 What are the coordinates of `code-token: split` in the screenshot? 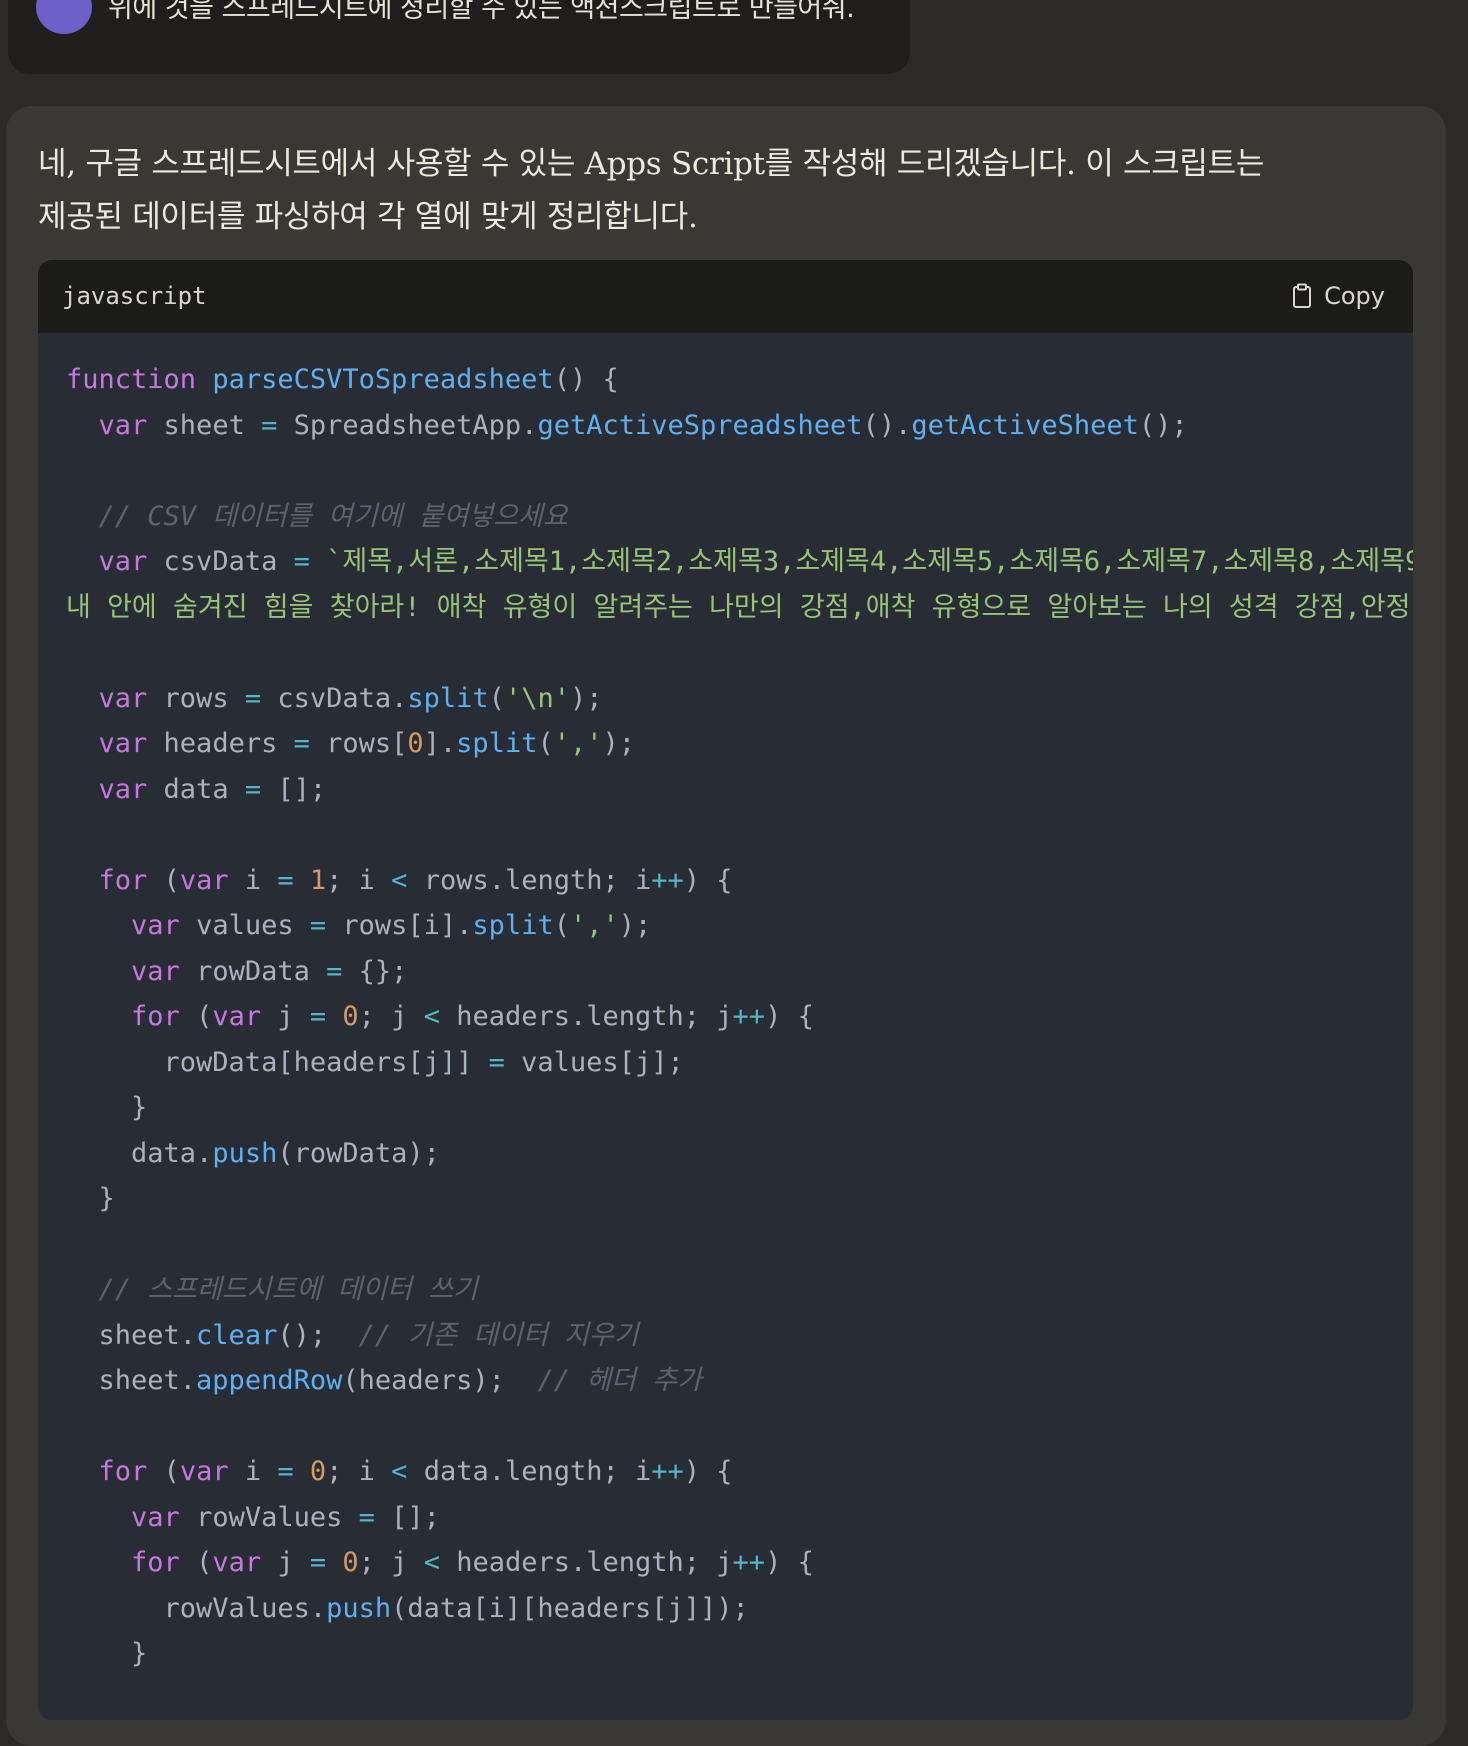 It's located at (448, 698).